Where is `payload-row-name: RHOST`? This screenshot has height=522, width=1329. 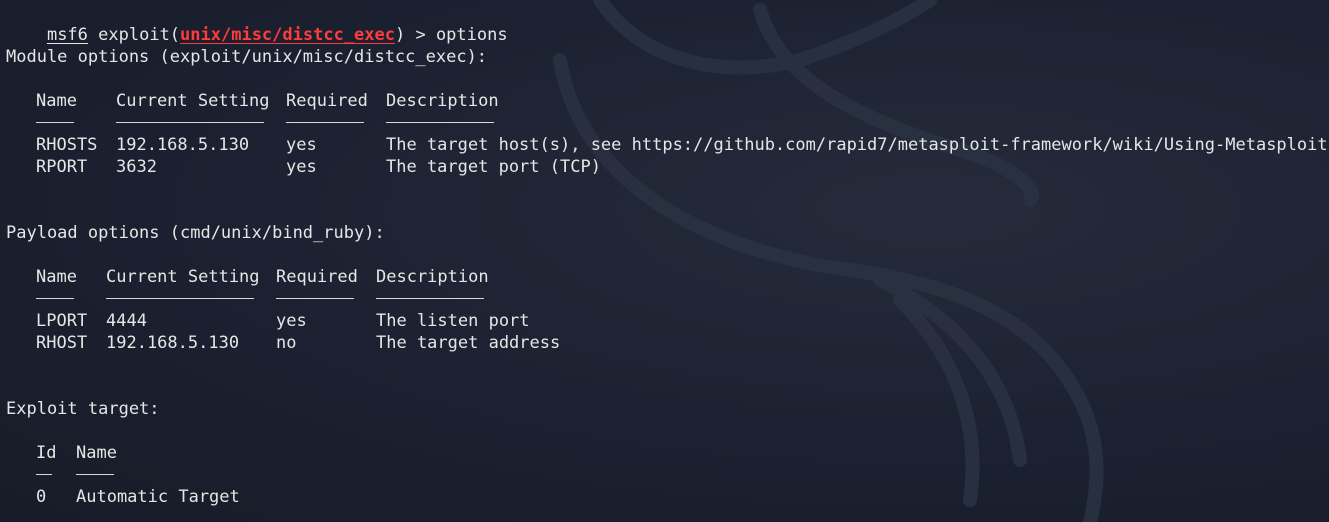 payload-row-name: RHOST is located at coordinates (62, 343).